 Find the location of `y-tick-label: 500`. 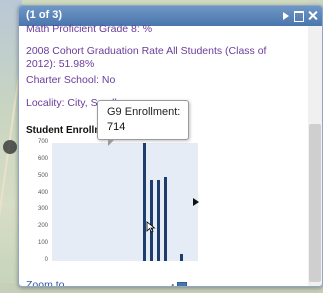

y-tick-label: 500 is located at coordinates (42, 175).